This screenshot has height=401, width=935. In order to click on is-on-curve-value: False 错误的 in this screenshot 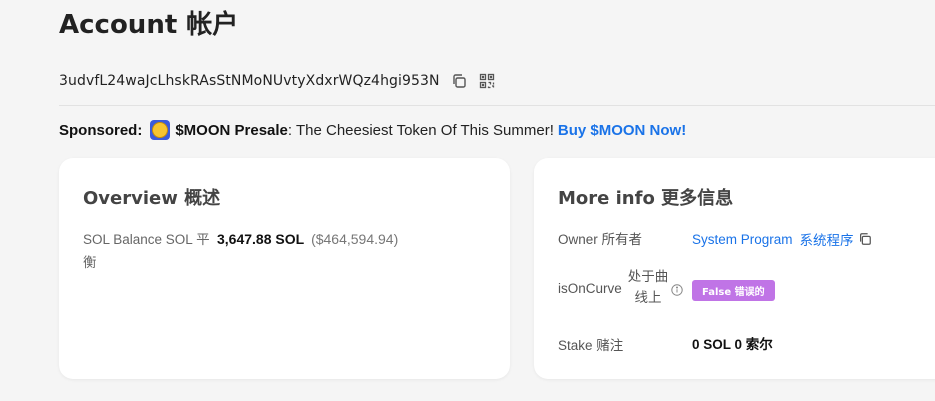, I will do `click(733, 290)`.